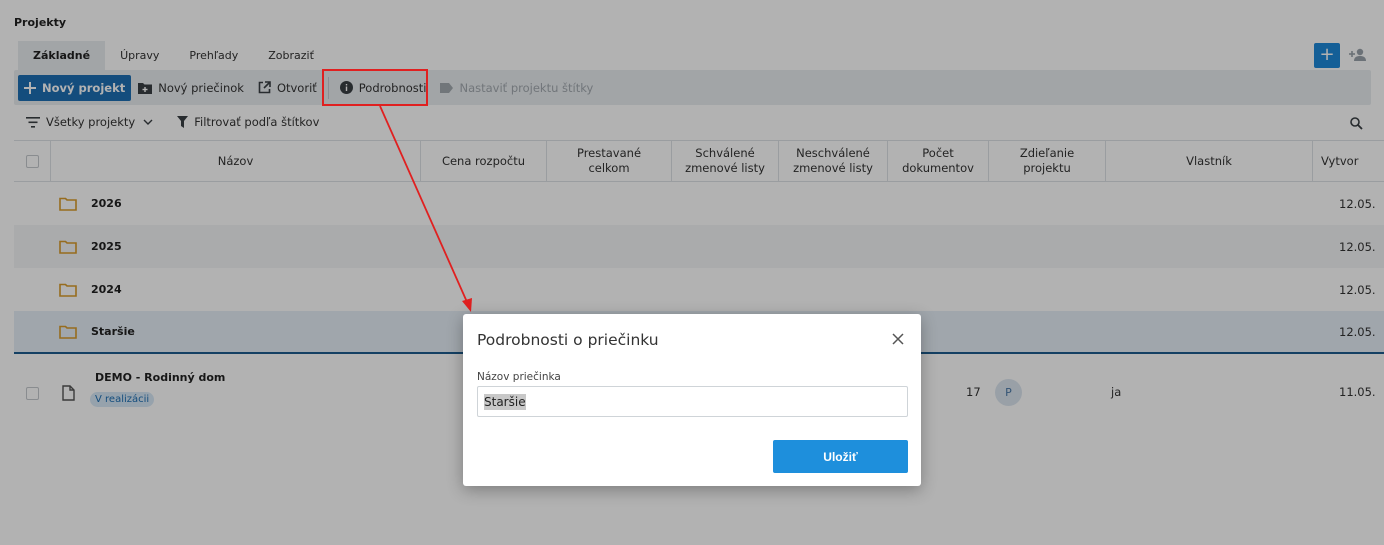 The width and height of the screenshot is (1384, 545). I want to click on folder-name-input: Staršie, so click(692, 401).